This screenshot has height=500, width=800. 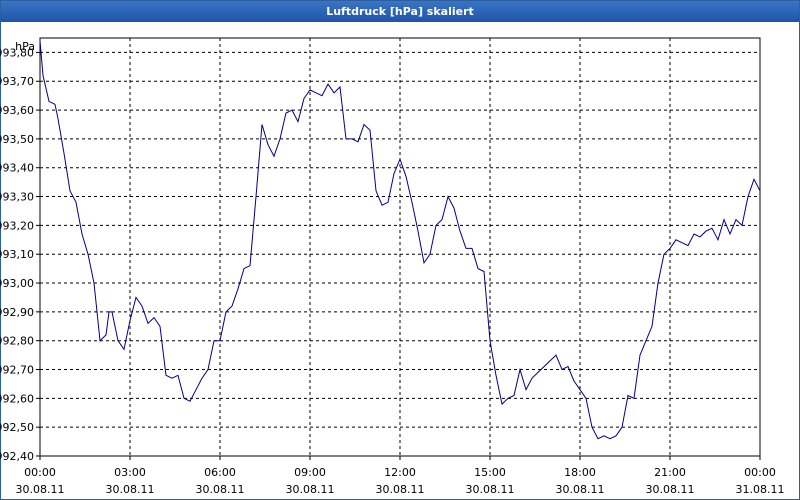 I want to click on y-tick-label: 992,40, so click(x=17, y=456).